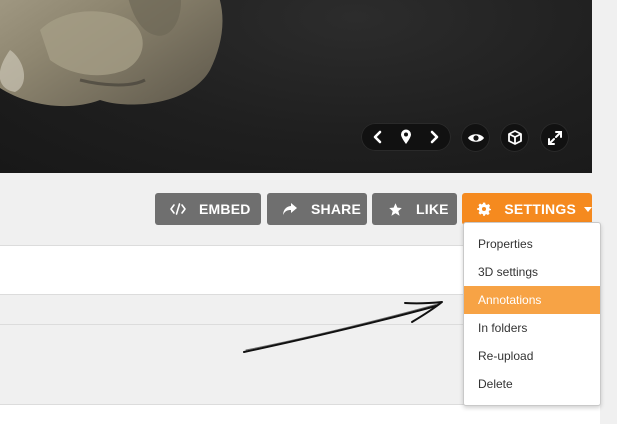  Describe the element at coordinates (532, 384) in the screenshot. I see `menu-item-delete: Delete` at that location.